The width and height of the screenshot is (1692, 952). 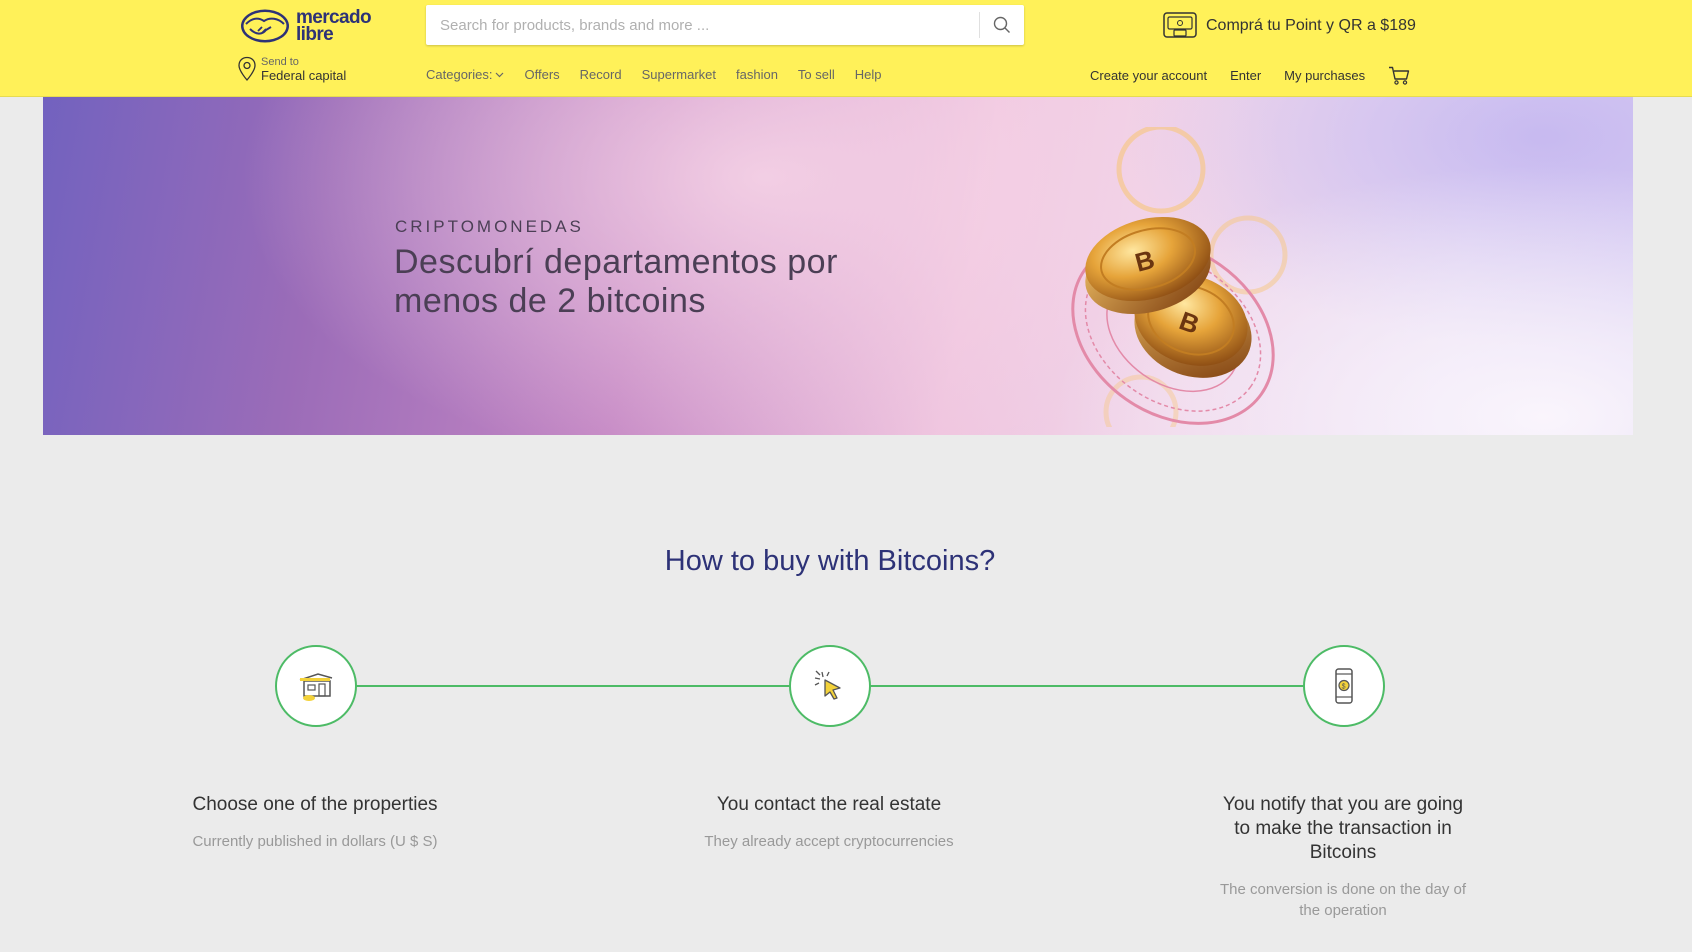 I want to click on nav-supermarket: Supermarket, so click(x=679, y=74).